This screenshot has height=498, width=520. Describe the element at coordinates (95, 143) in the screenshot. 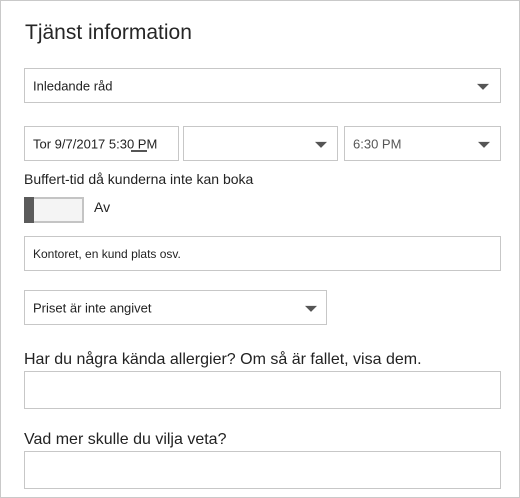

I see `start-datetime-value: Tor 9/7/2017 5:30 PM` at that location.